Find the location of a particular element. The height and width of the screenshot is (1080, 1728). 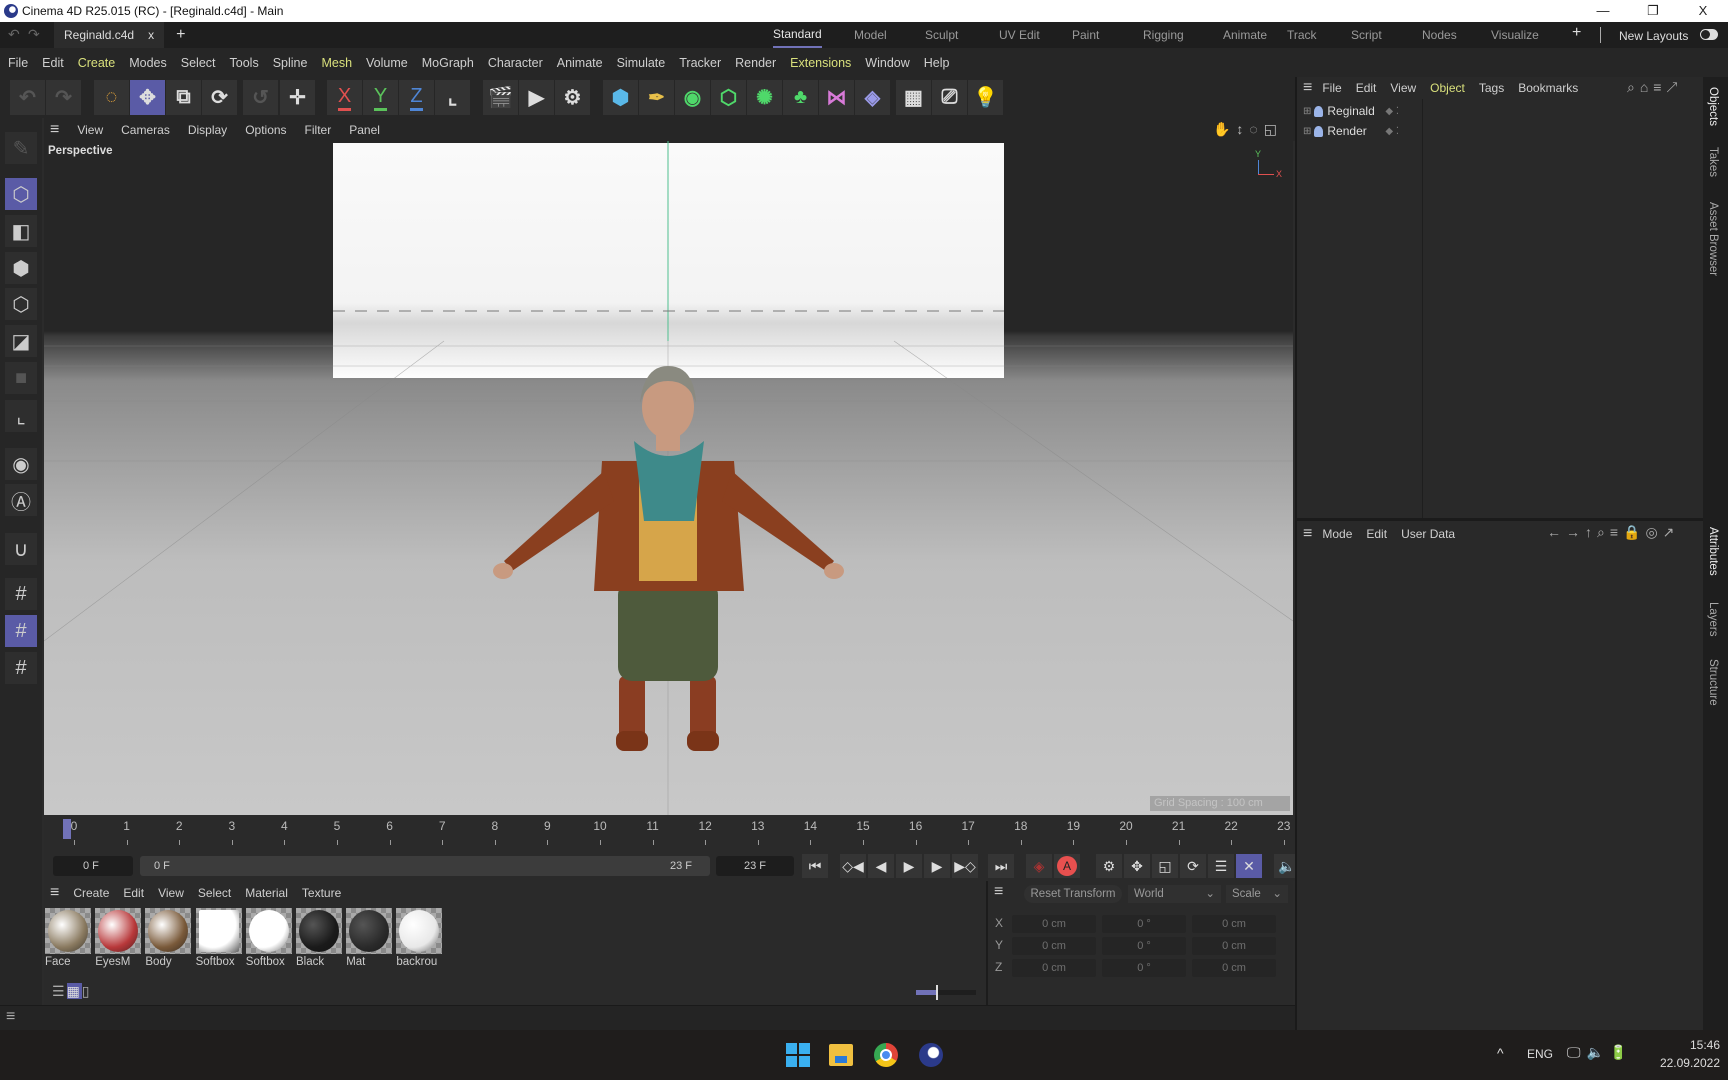

layout-tab-rigging: Rigging is located at coordinates (1163, 35).